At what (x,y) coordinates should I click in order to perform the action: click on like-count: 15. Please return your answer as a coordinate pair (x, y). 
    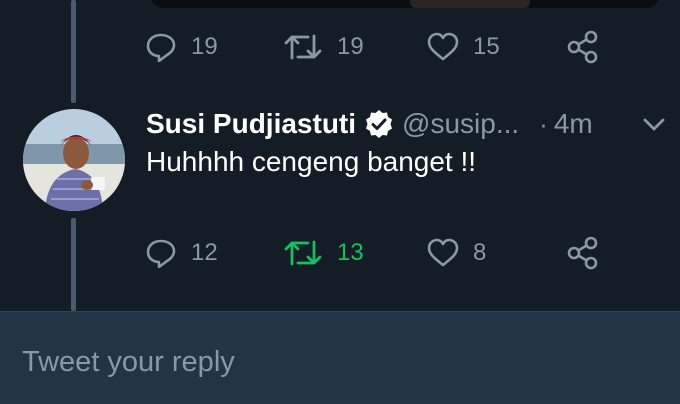
    Looking at the image, I should click on (486, 46).